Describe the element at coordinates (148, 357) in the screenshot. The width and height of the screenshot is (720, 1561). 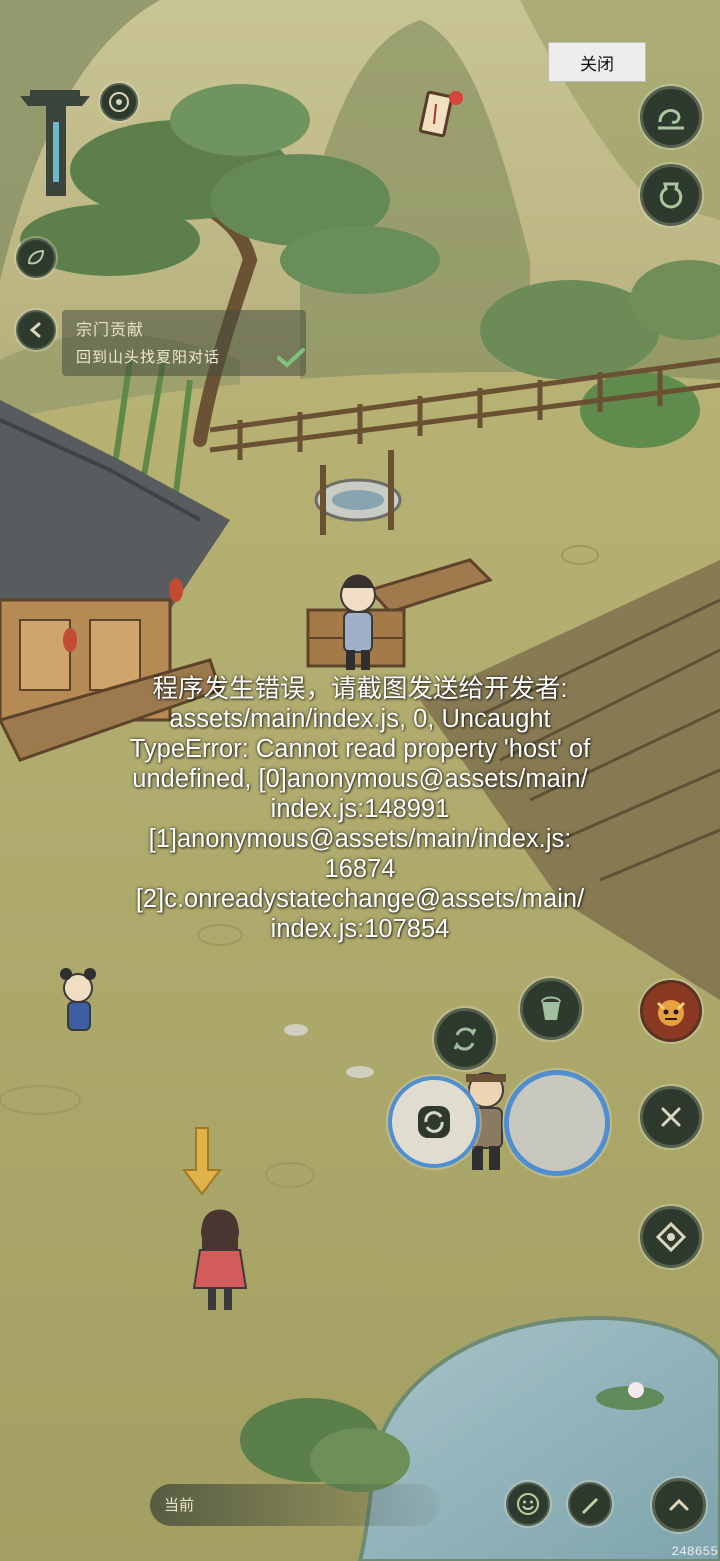
I see `quest-description: 回到山头找夏阳对话` at that location.